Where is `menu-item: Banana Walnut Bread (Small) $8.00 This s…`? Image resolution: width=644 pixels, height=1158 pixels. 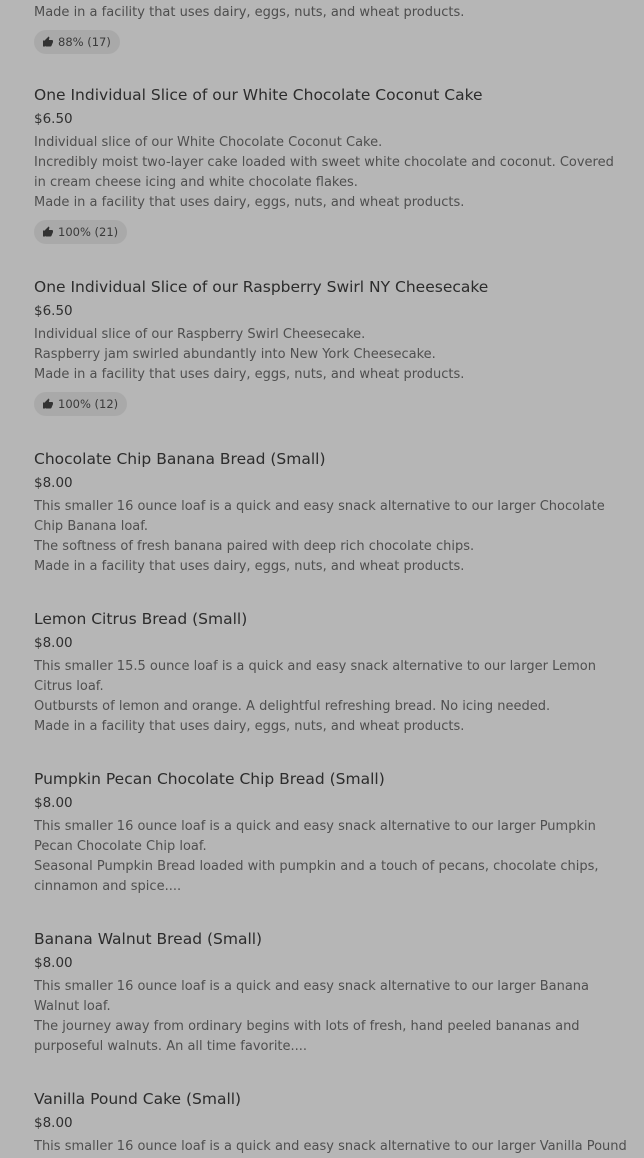
menu-item: Banana Walnut Bread (Small) $8.00 This s… is located at coordinates (329, 992).